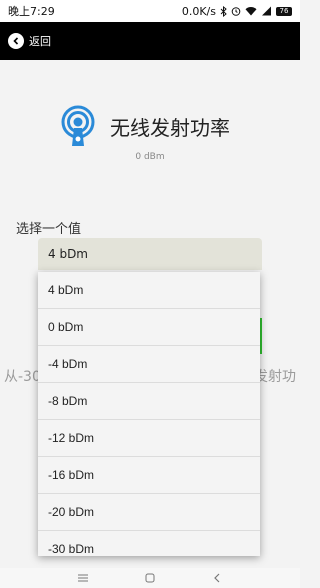  What do you see at coordinates (22, 377) in the screenshot?
I see `range-text-left: 从-30` at bounding box center [22, 377].